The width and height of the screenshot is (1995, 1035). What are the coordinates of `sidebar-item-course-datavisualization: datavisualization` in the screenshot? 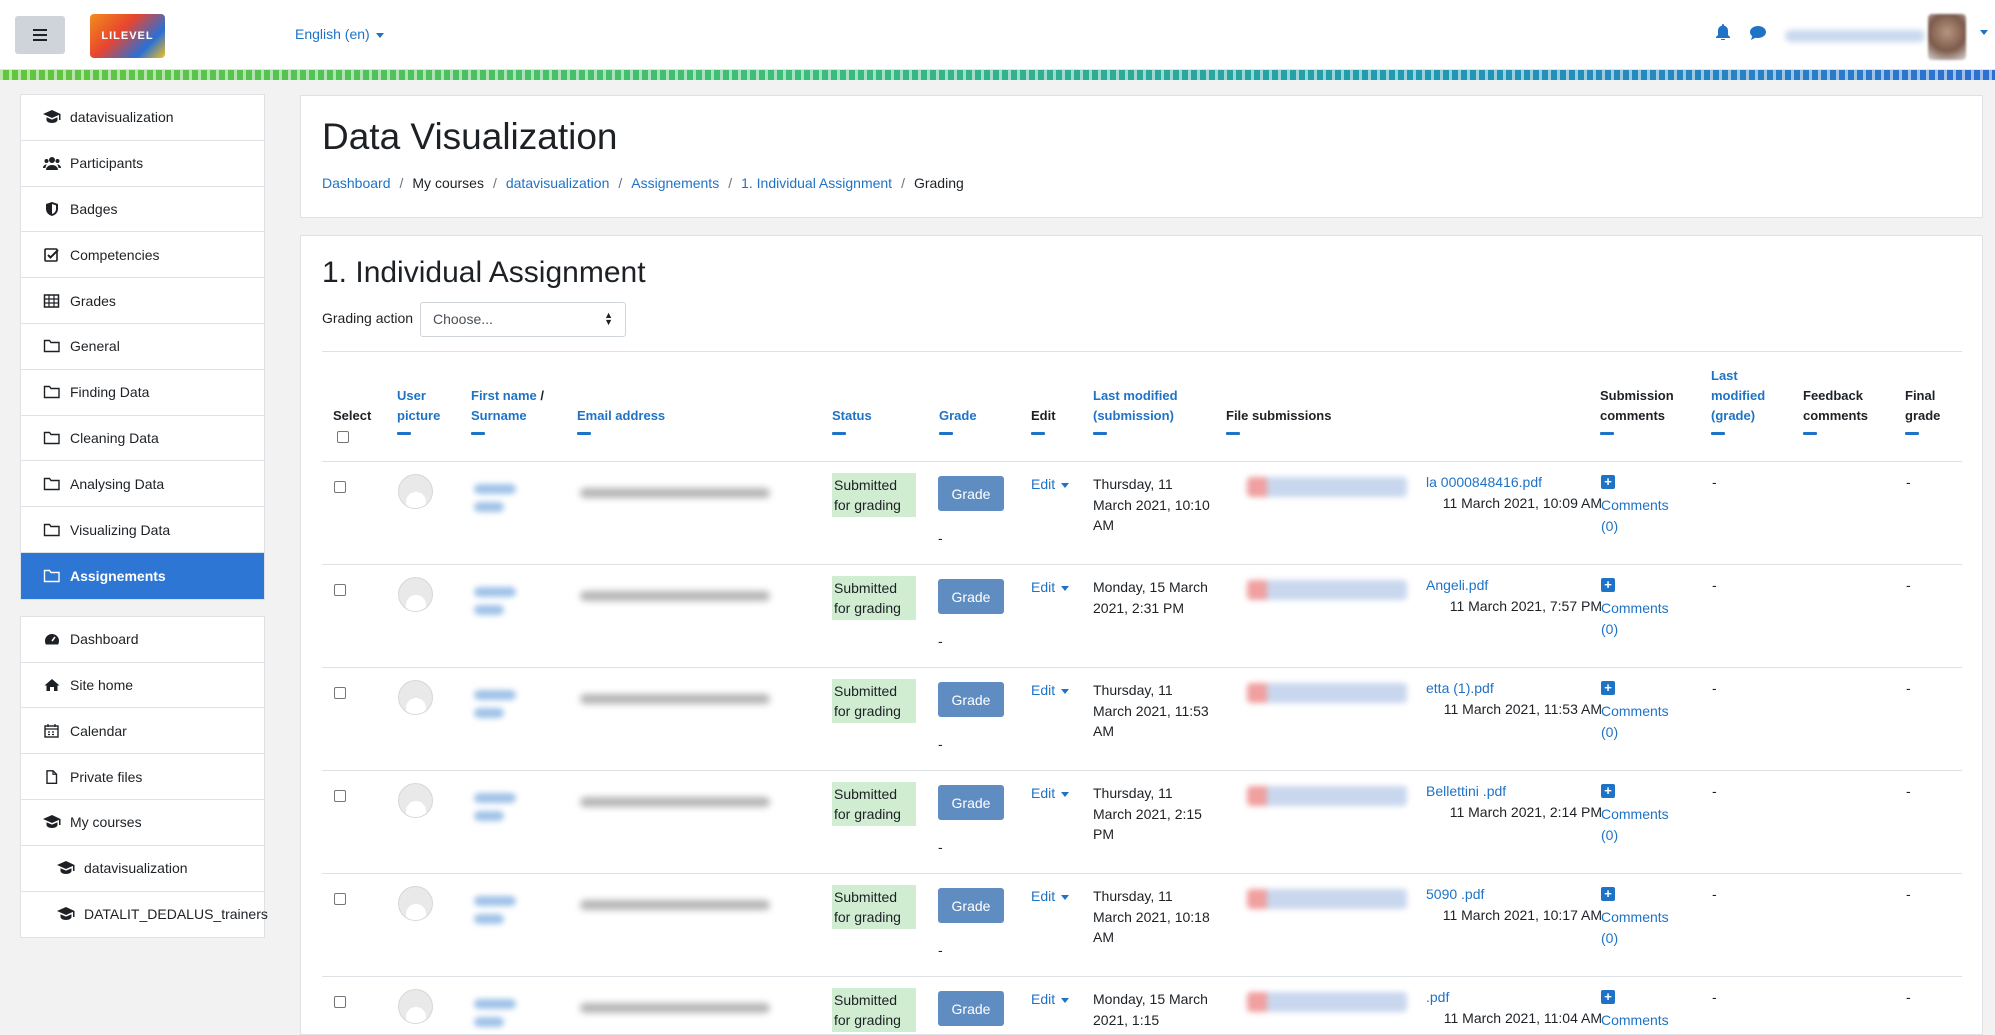 It's located at (142, 869).